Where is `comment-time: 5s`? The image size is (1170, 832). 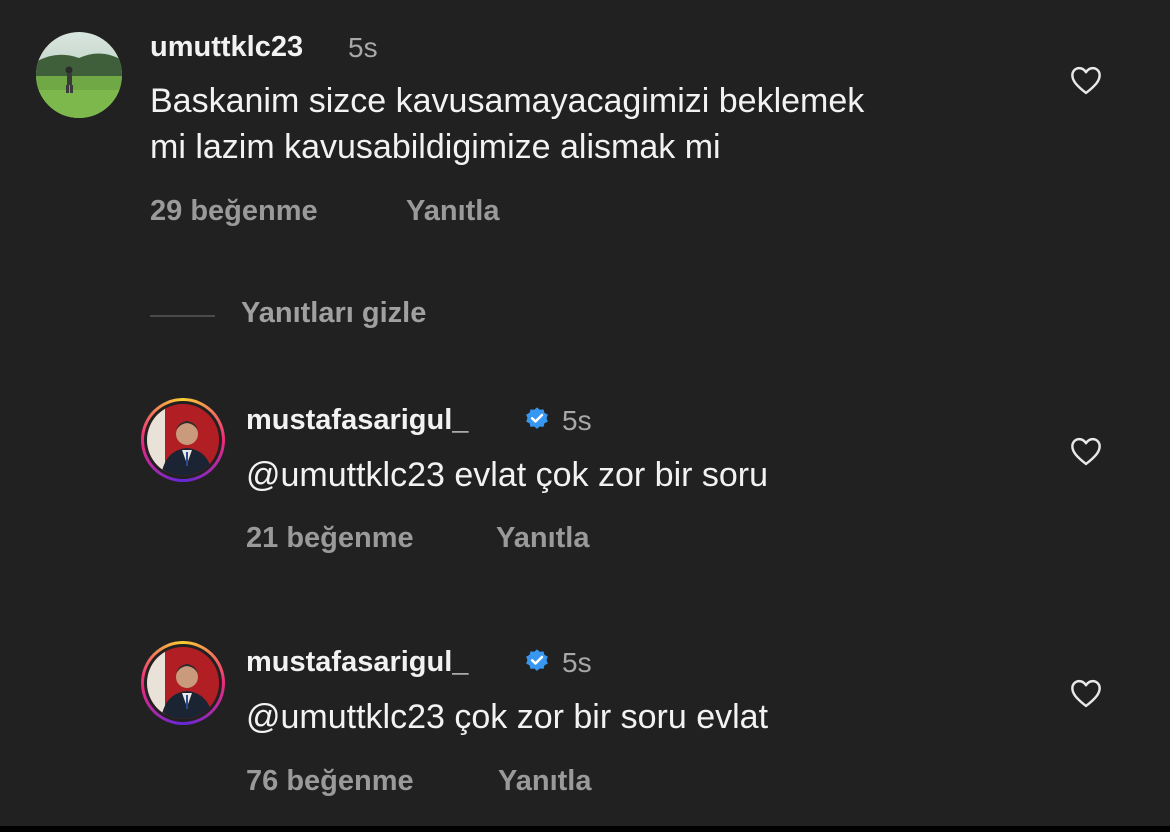 comment-time: 5s is located at coordinates (363, 47).